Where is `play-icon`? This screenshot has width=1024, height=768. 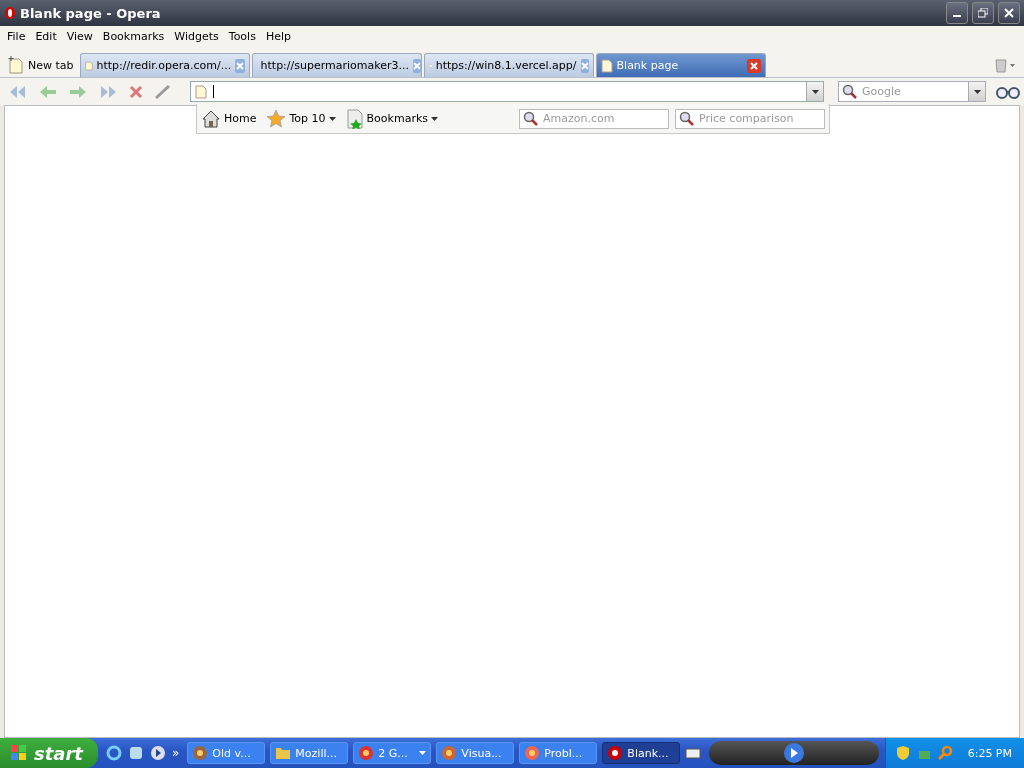 play-icon is located at coordinates (794, 753).